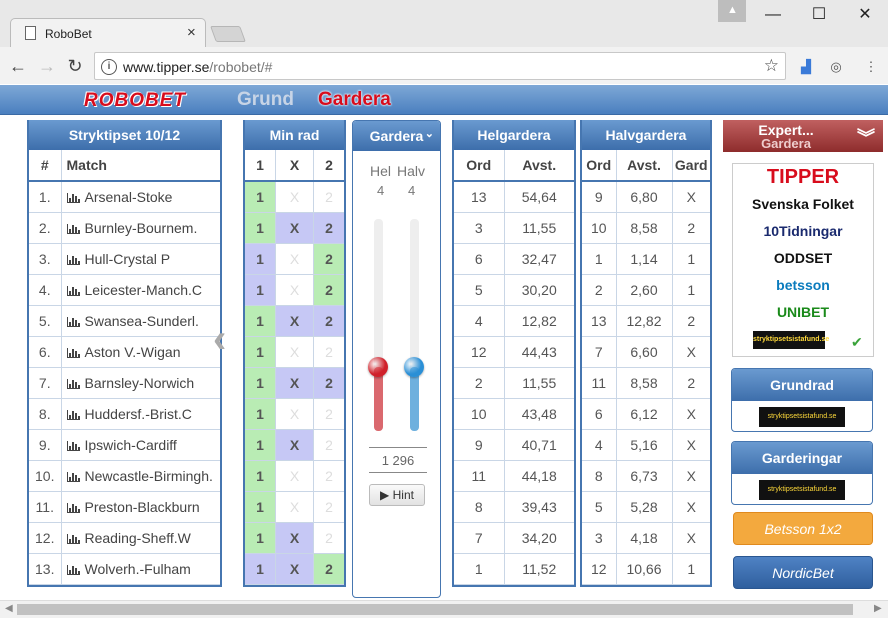 This screenshot has width=888, height=618. What do you see at coordinates (803, 177) in the screenshot?
I see `brand-tipper: TIPPER` at bounding box center [803, 177].